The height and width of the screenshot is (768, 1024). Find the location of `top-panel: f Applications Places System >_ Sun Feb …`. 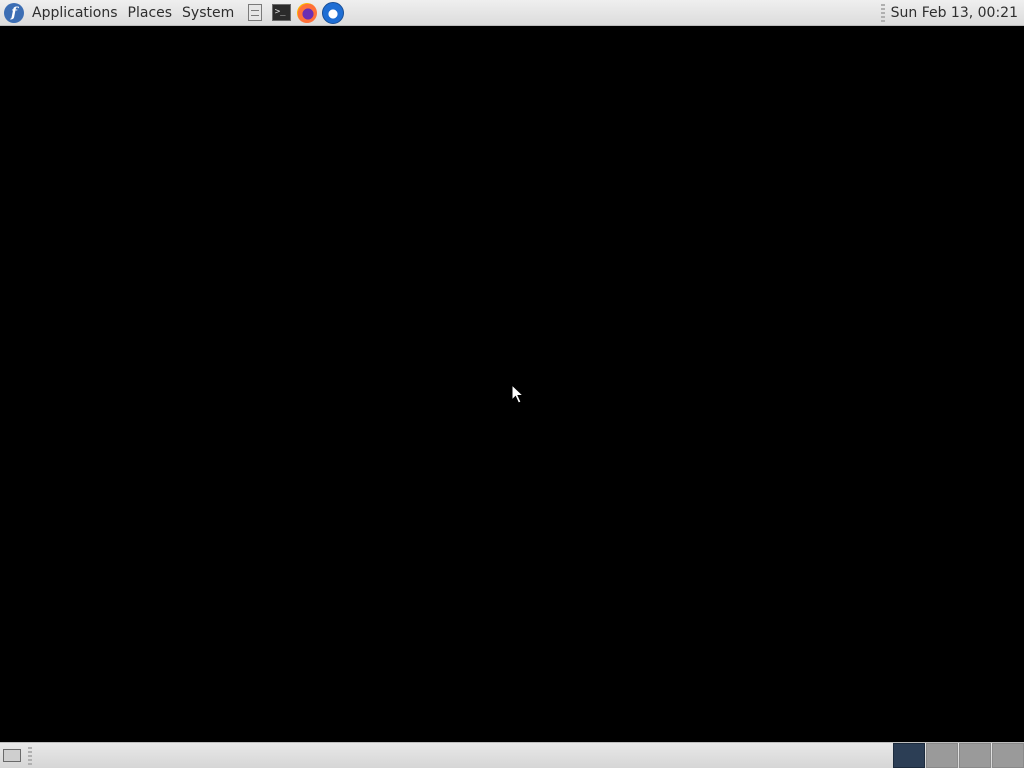

top-panel: f Applications Places System >_ Sun Feb … is located at coordinates (512, 13).